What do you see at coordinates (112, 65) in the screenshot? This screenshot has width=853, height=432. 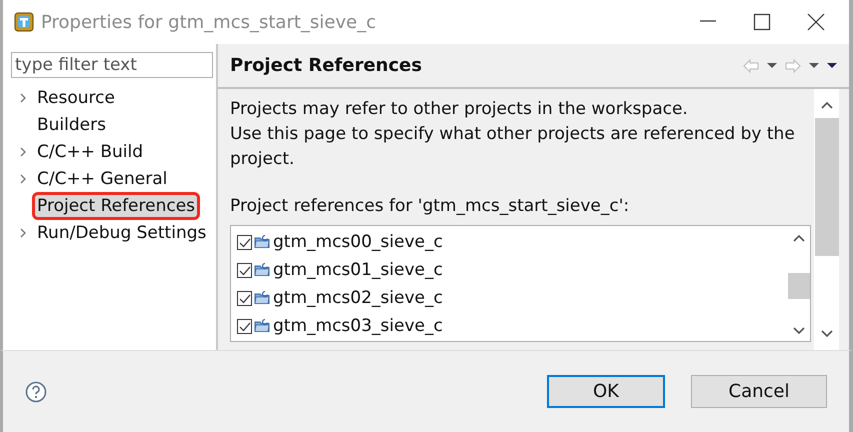 I see `filter-field: type filter text` at bounding box center [112, 65].